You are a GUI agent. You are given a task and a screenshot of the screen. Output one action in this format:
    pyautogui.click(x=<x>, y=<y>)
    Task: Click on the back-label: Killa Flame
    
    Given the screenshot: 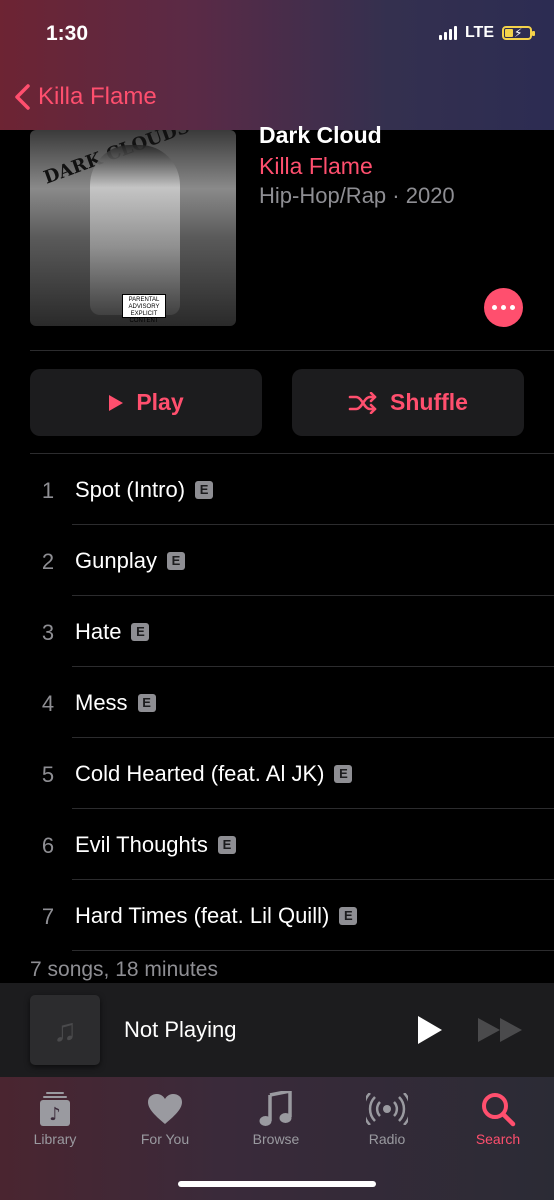 What is the action you would take?
    pyautogui.click(x=97, y=96)
    